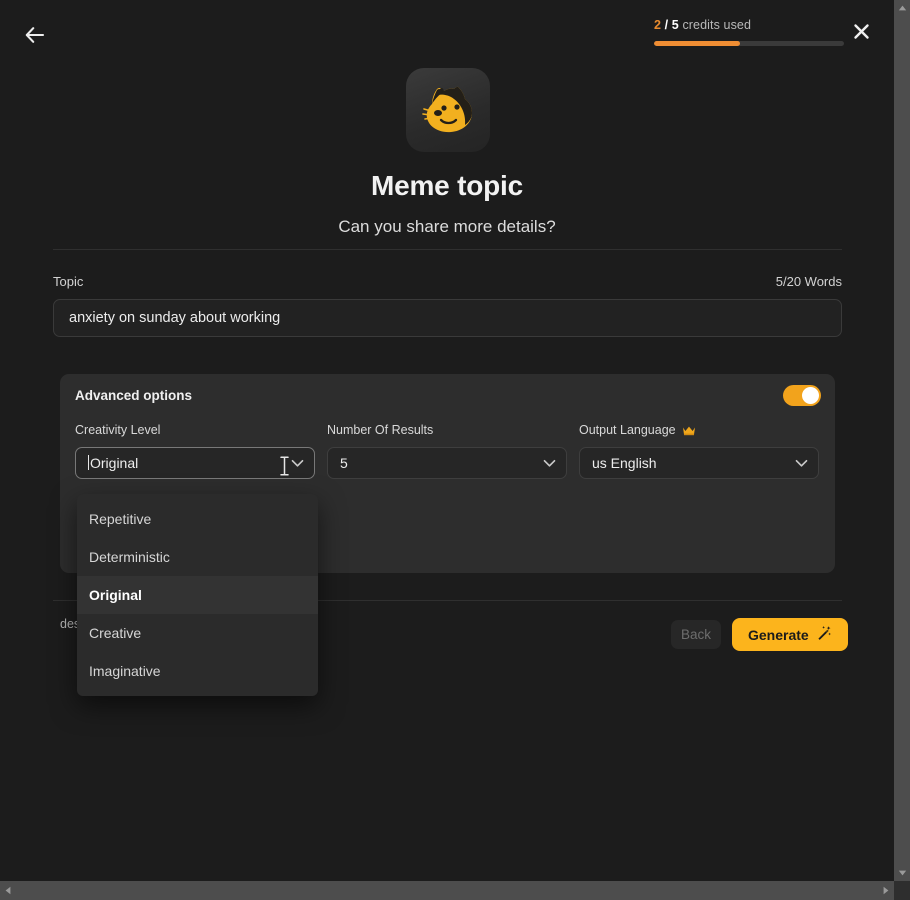  Describe the element at coordinates (810, 395) in the screenshot. I see `toggle-knob` at that location.